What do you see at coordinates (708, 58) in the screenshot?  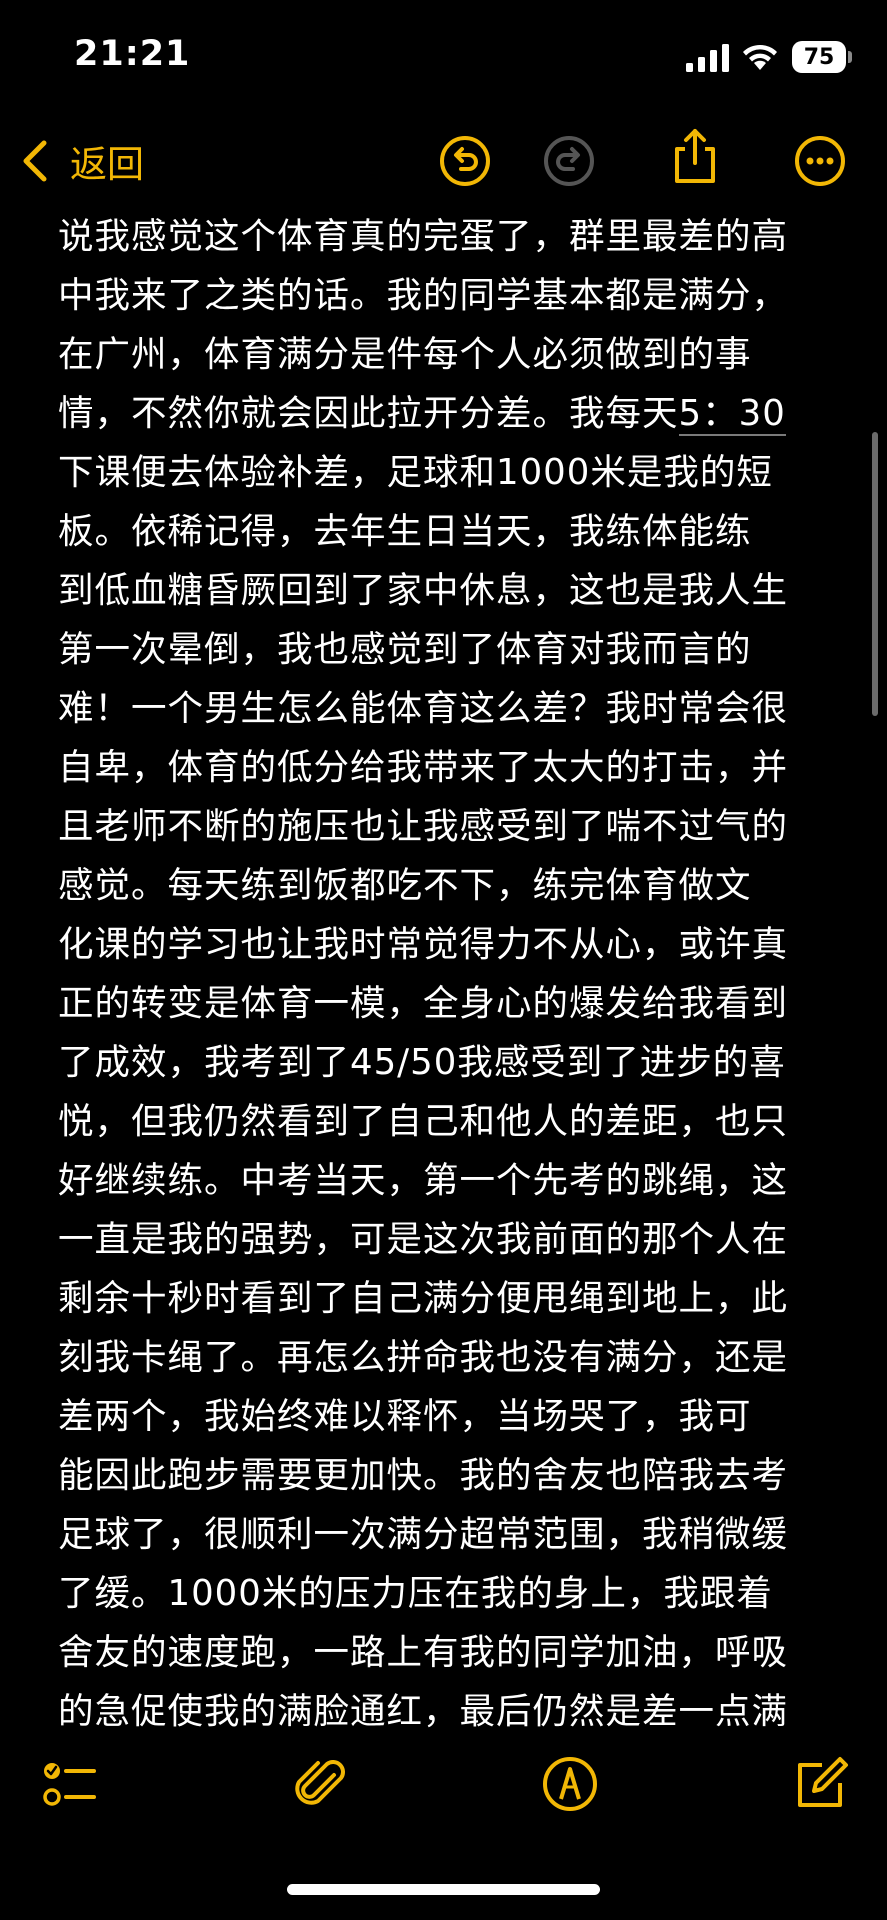 I see `signal-icon` at bounding box center [708, 58].